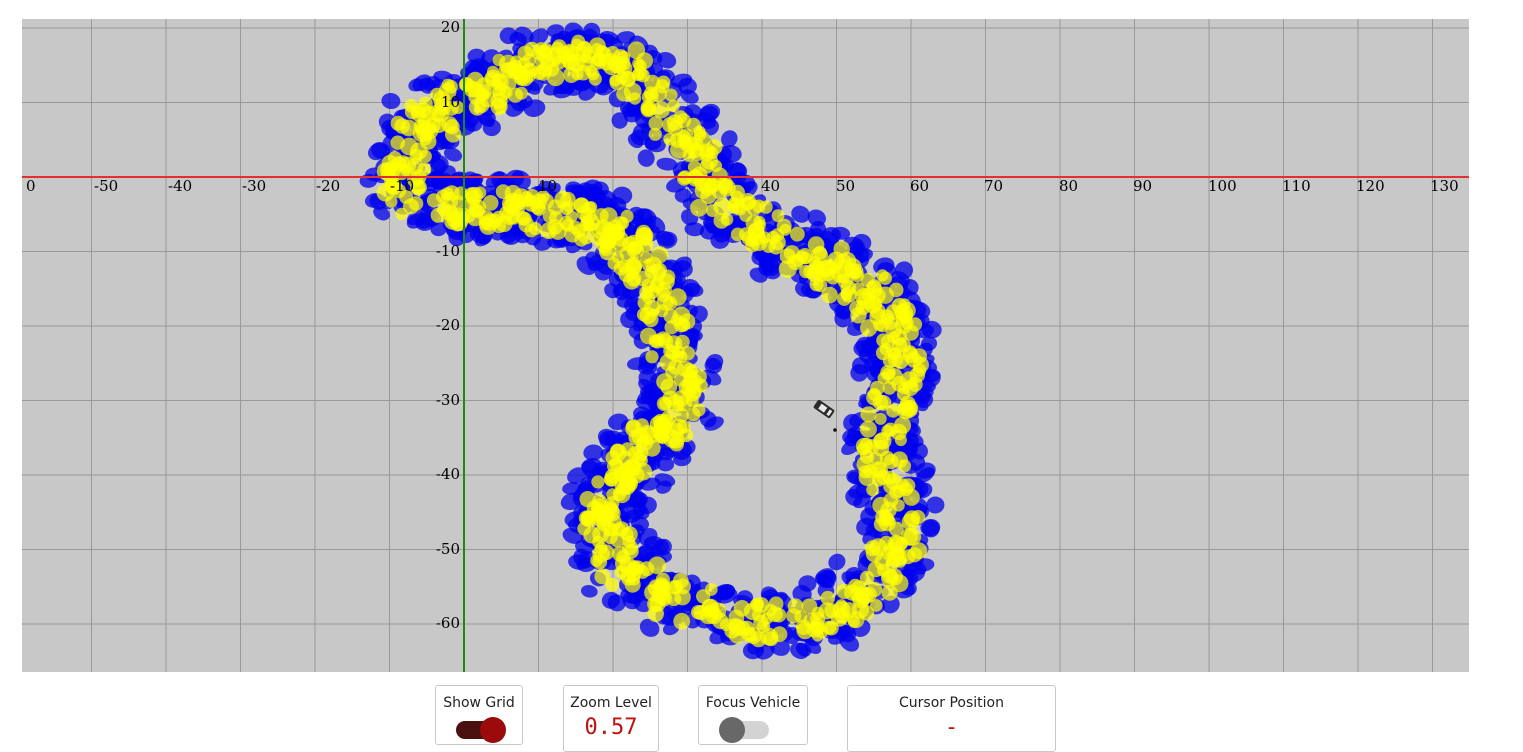  I want to click on y-tick-label: -60, so click(448, 623).